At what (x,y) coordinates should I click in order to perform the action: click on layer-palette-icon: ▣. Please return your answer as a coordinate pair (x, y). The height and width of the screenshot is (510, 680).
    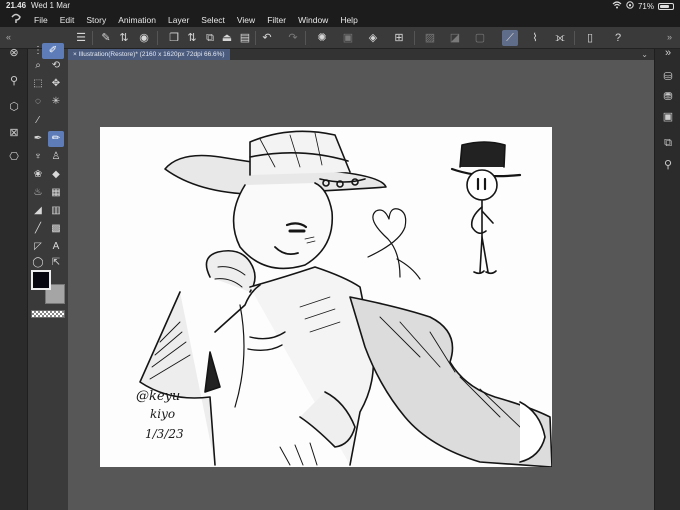
    Looking at the image, I should click on (668, 117).